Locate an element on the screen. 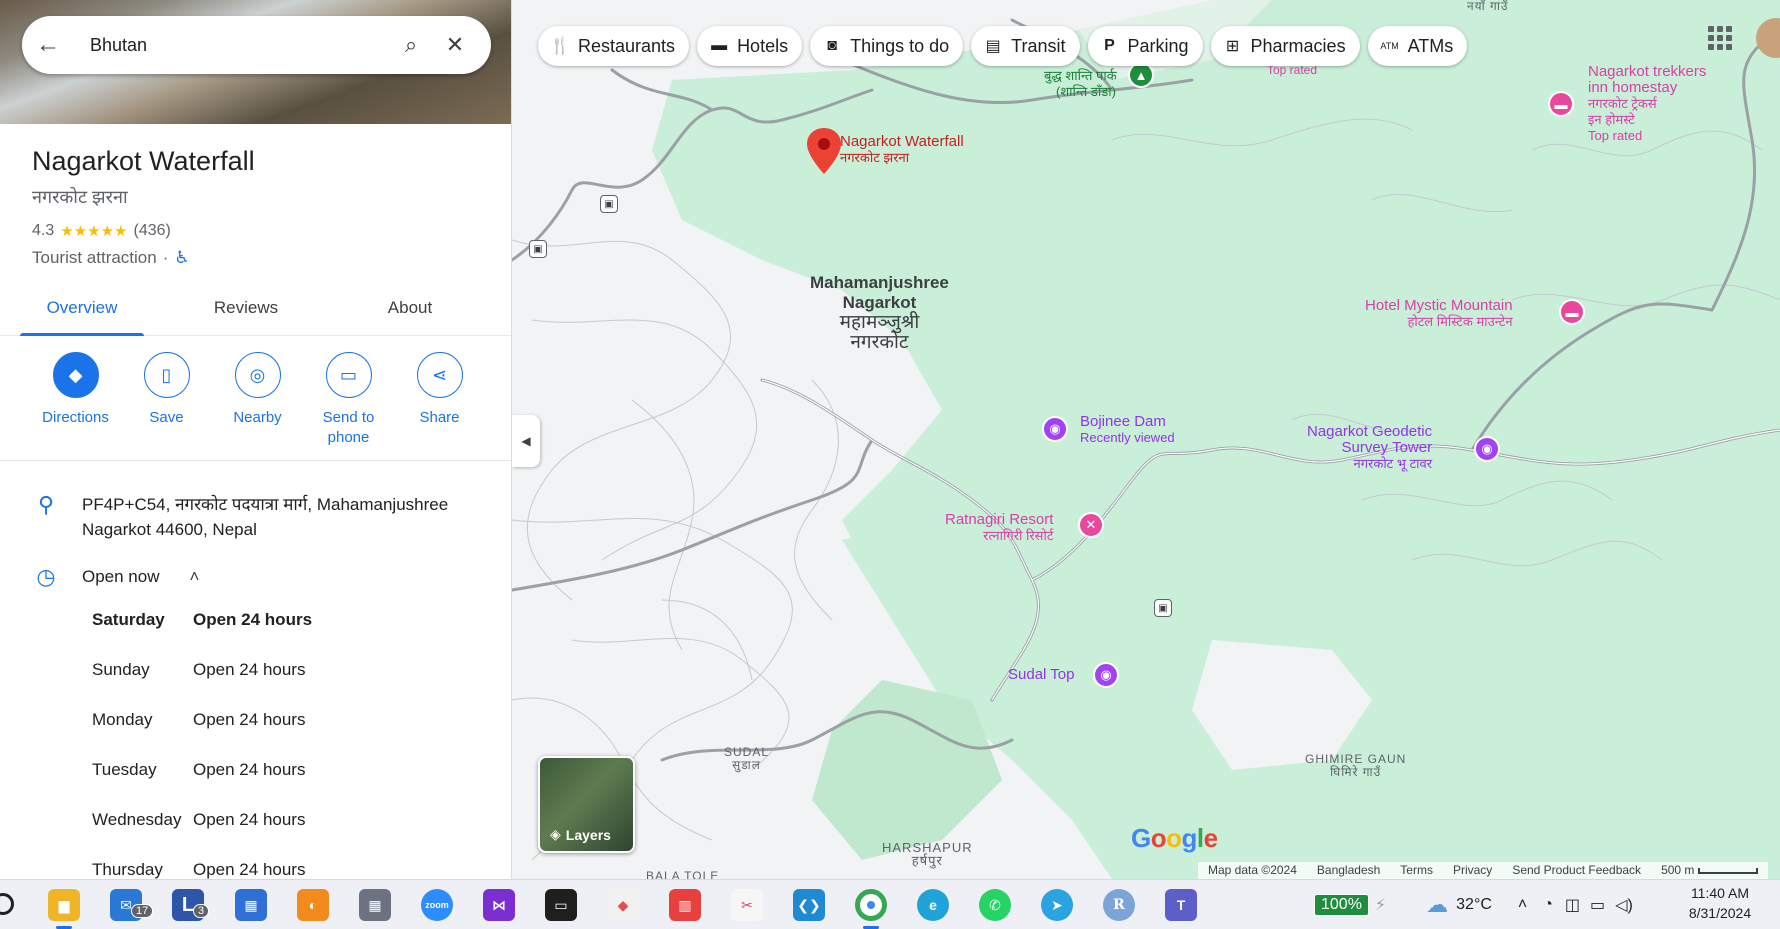  terminal-icon: ▭ is located at coordinates (561, 905).